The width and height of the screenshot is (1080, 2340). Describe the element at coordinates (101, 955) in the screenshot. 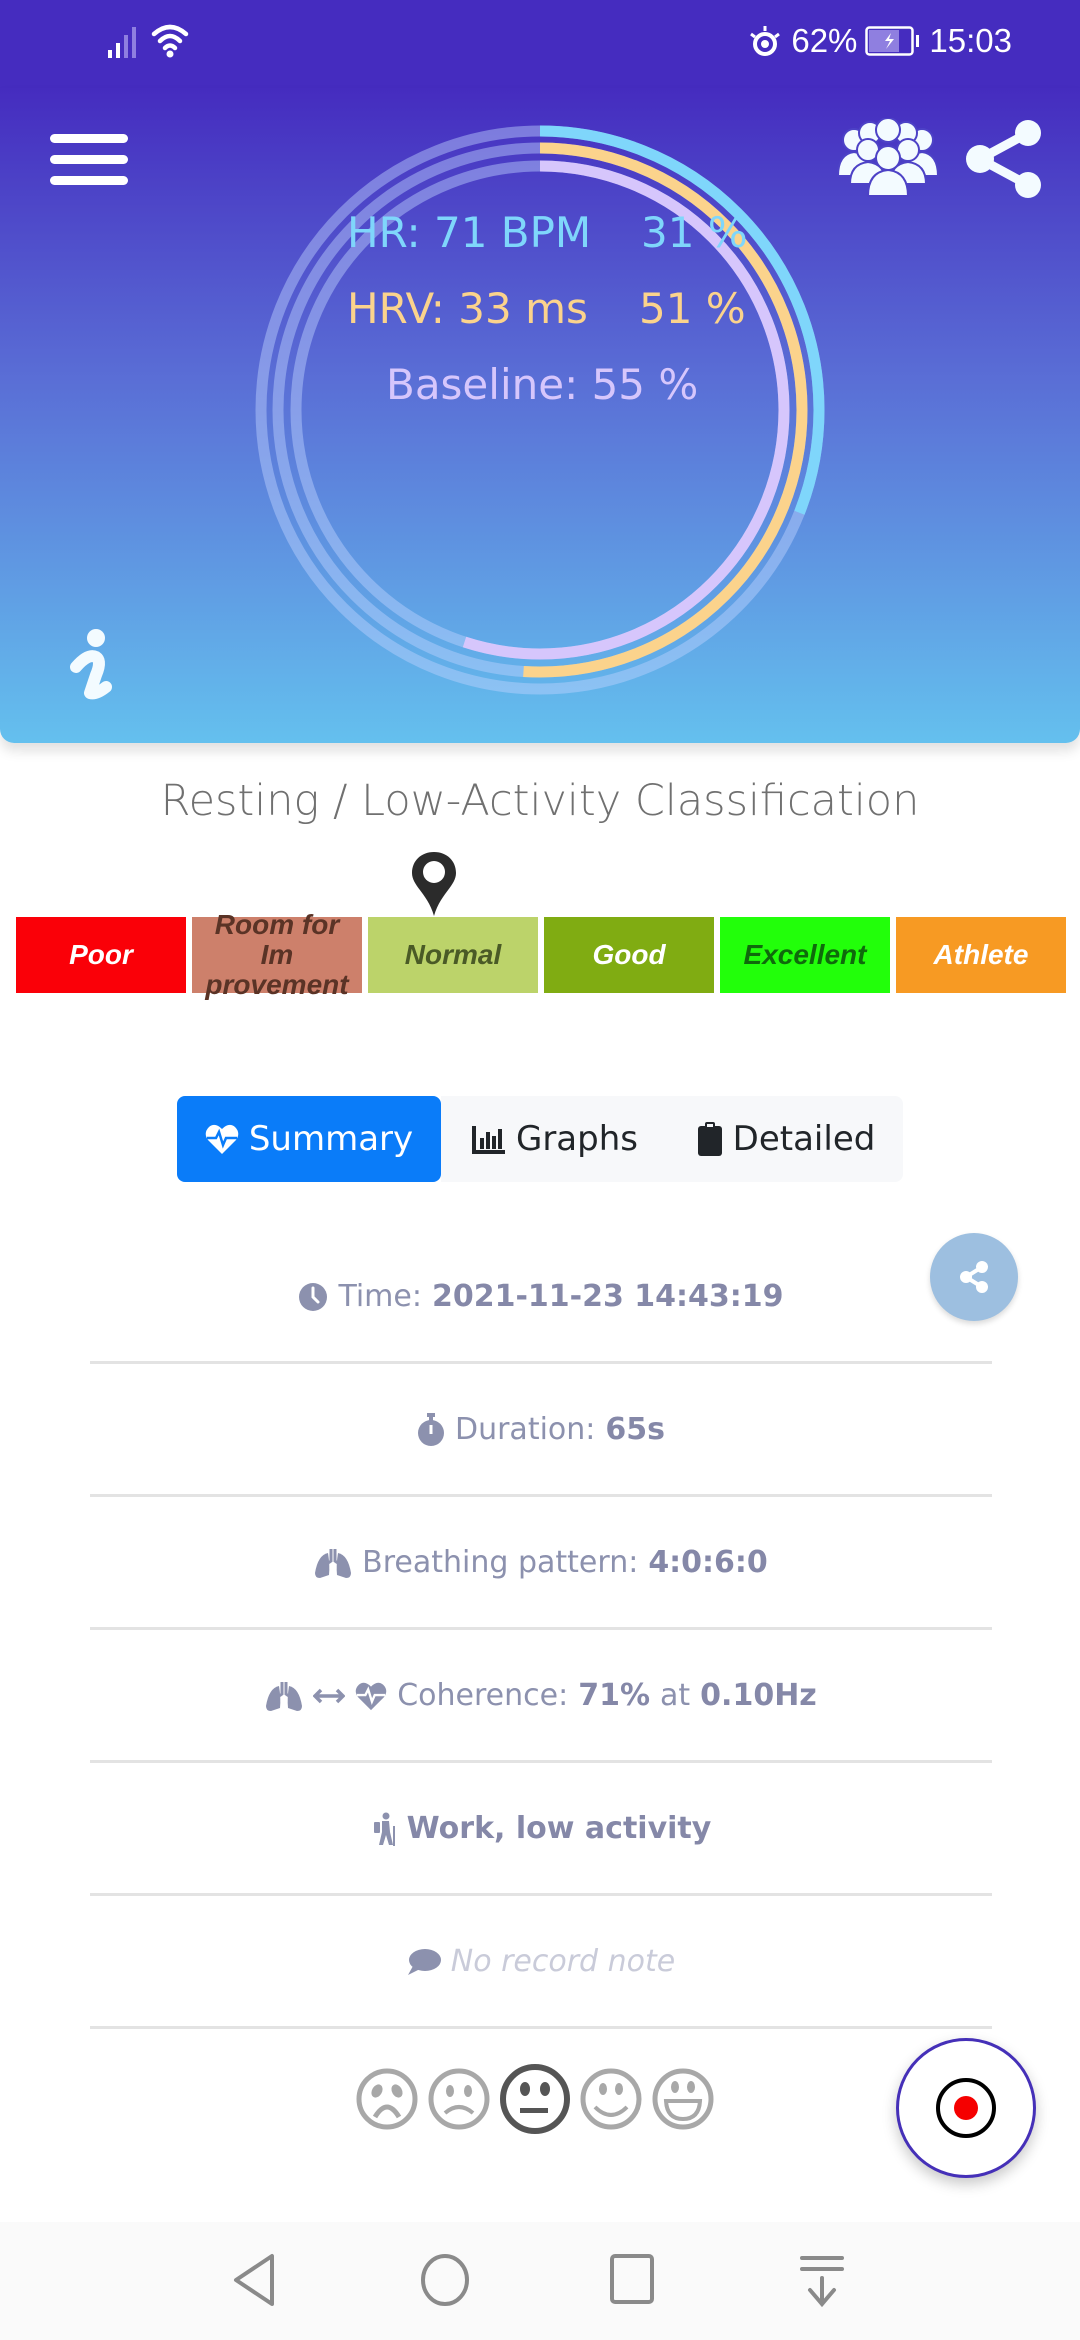

I see `level-poor: Poor` at that location.